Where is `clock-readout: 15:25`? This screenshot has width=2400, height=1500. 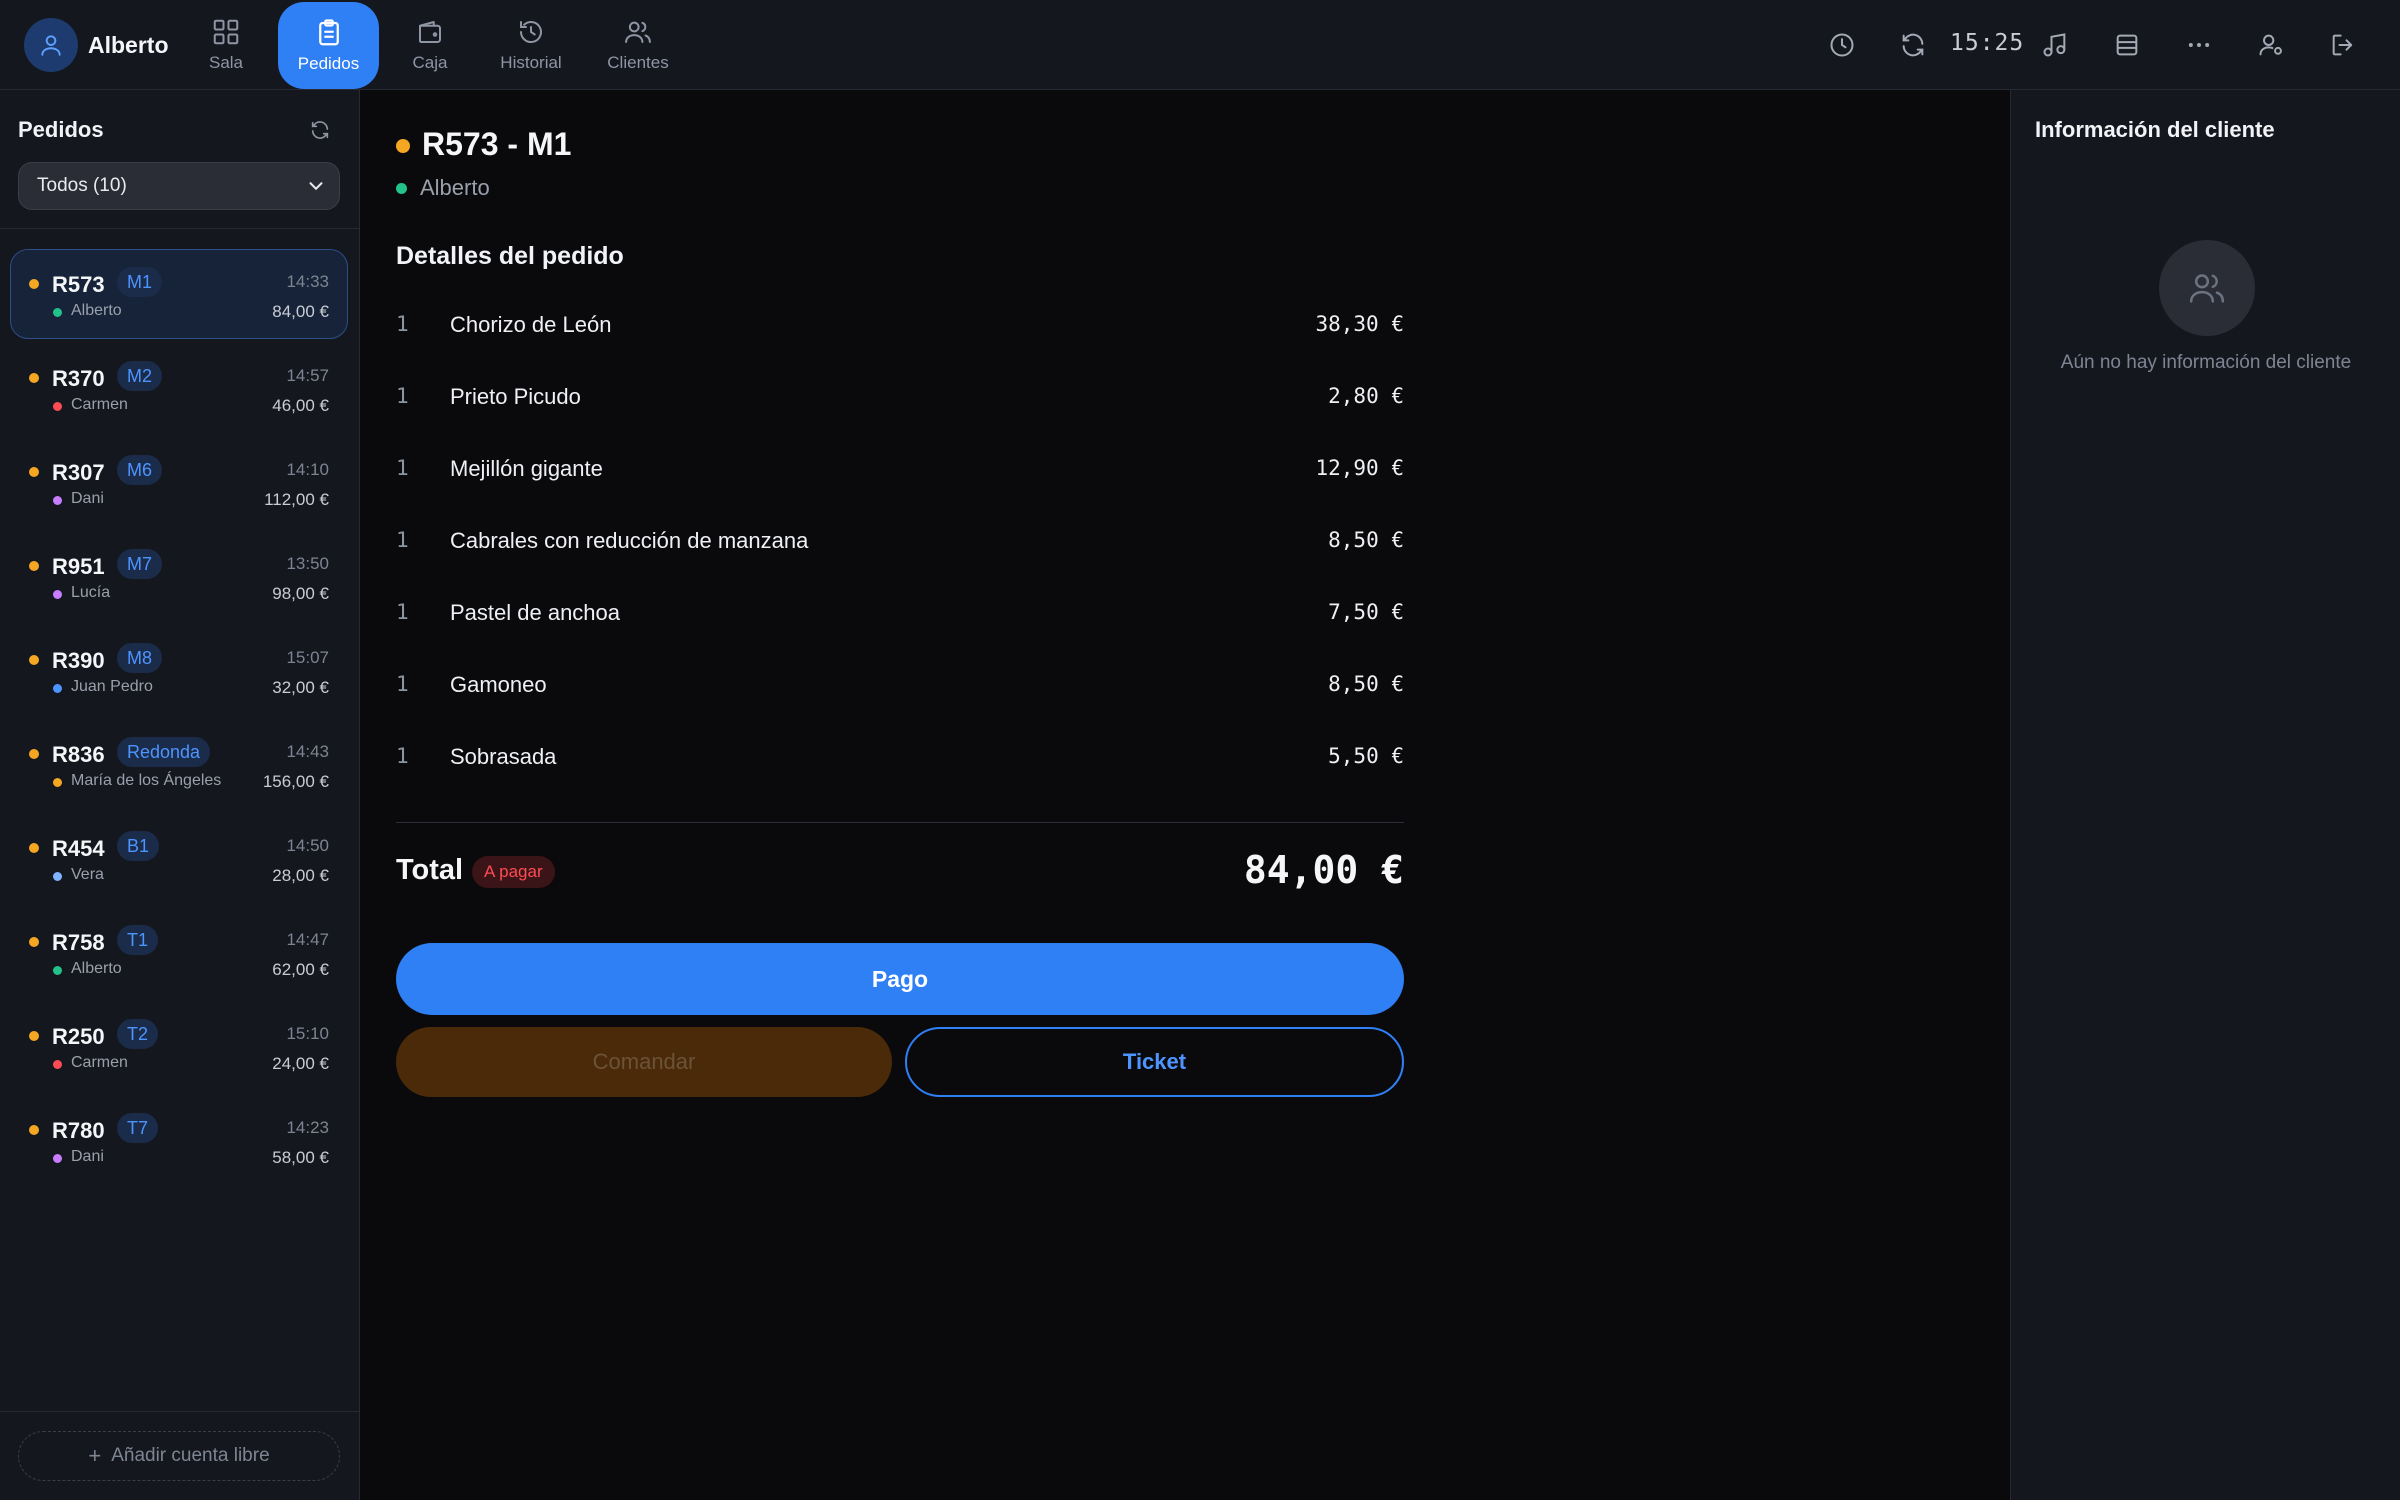
clock-readout: 15:25 is located at coordinates (1987, 43).